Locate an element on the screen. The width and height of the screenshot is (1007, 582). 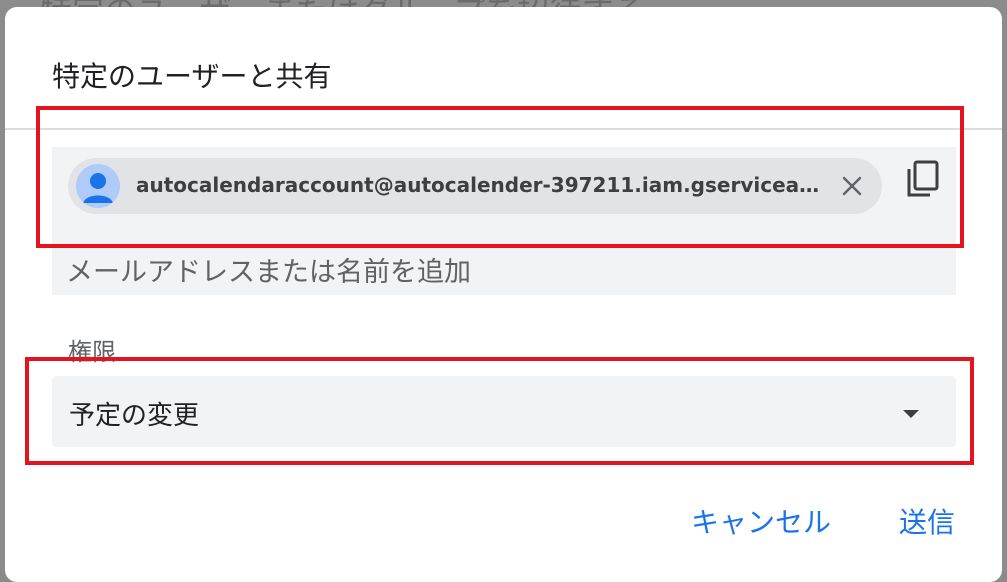
permission-label: 権限 is located at coordinates (92, 352).